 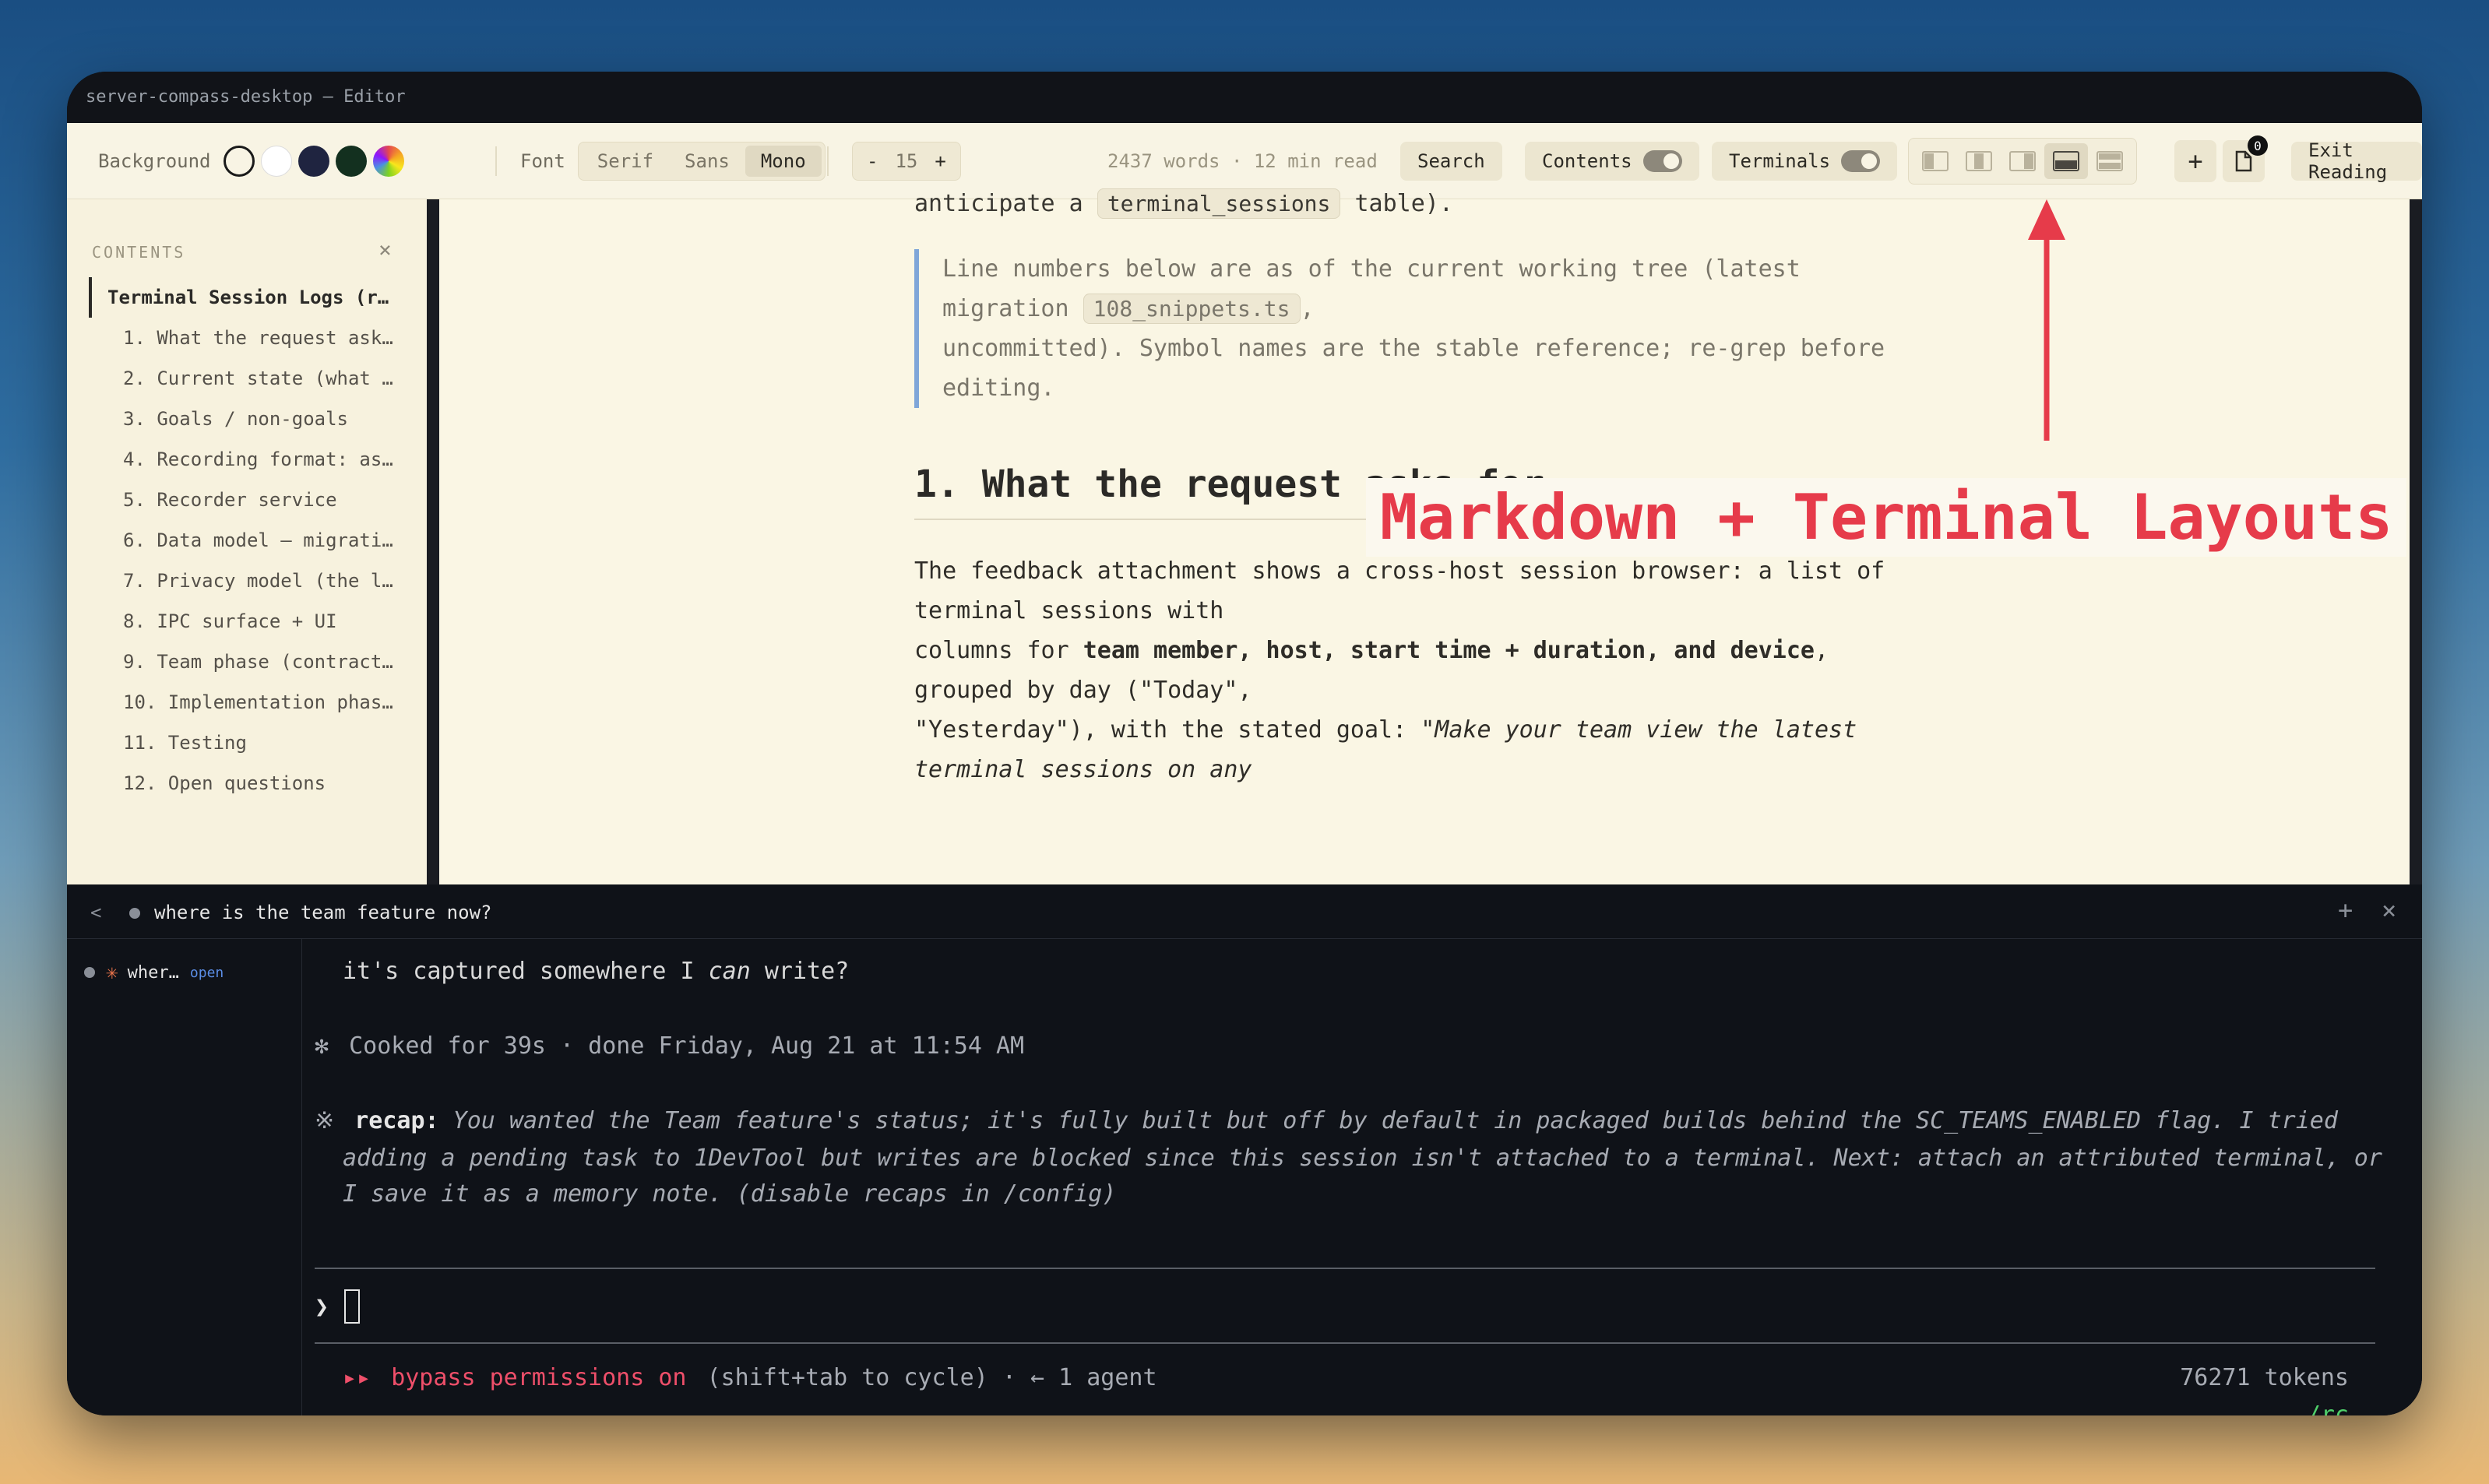 I want to click on toc-item: 3. Goals / non-goals, so click(x=252, y=419).